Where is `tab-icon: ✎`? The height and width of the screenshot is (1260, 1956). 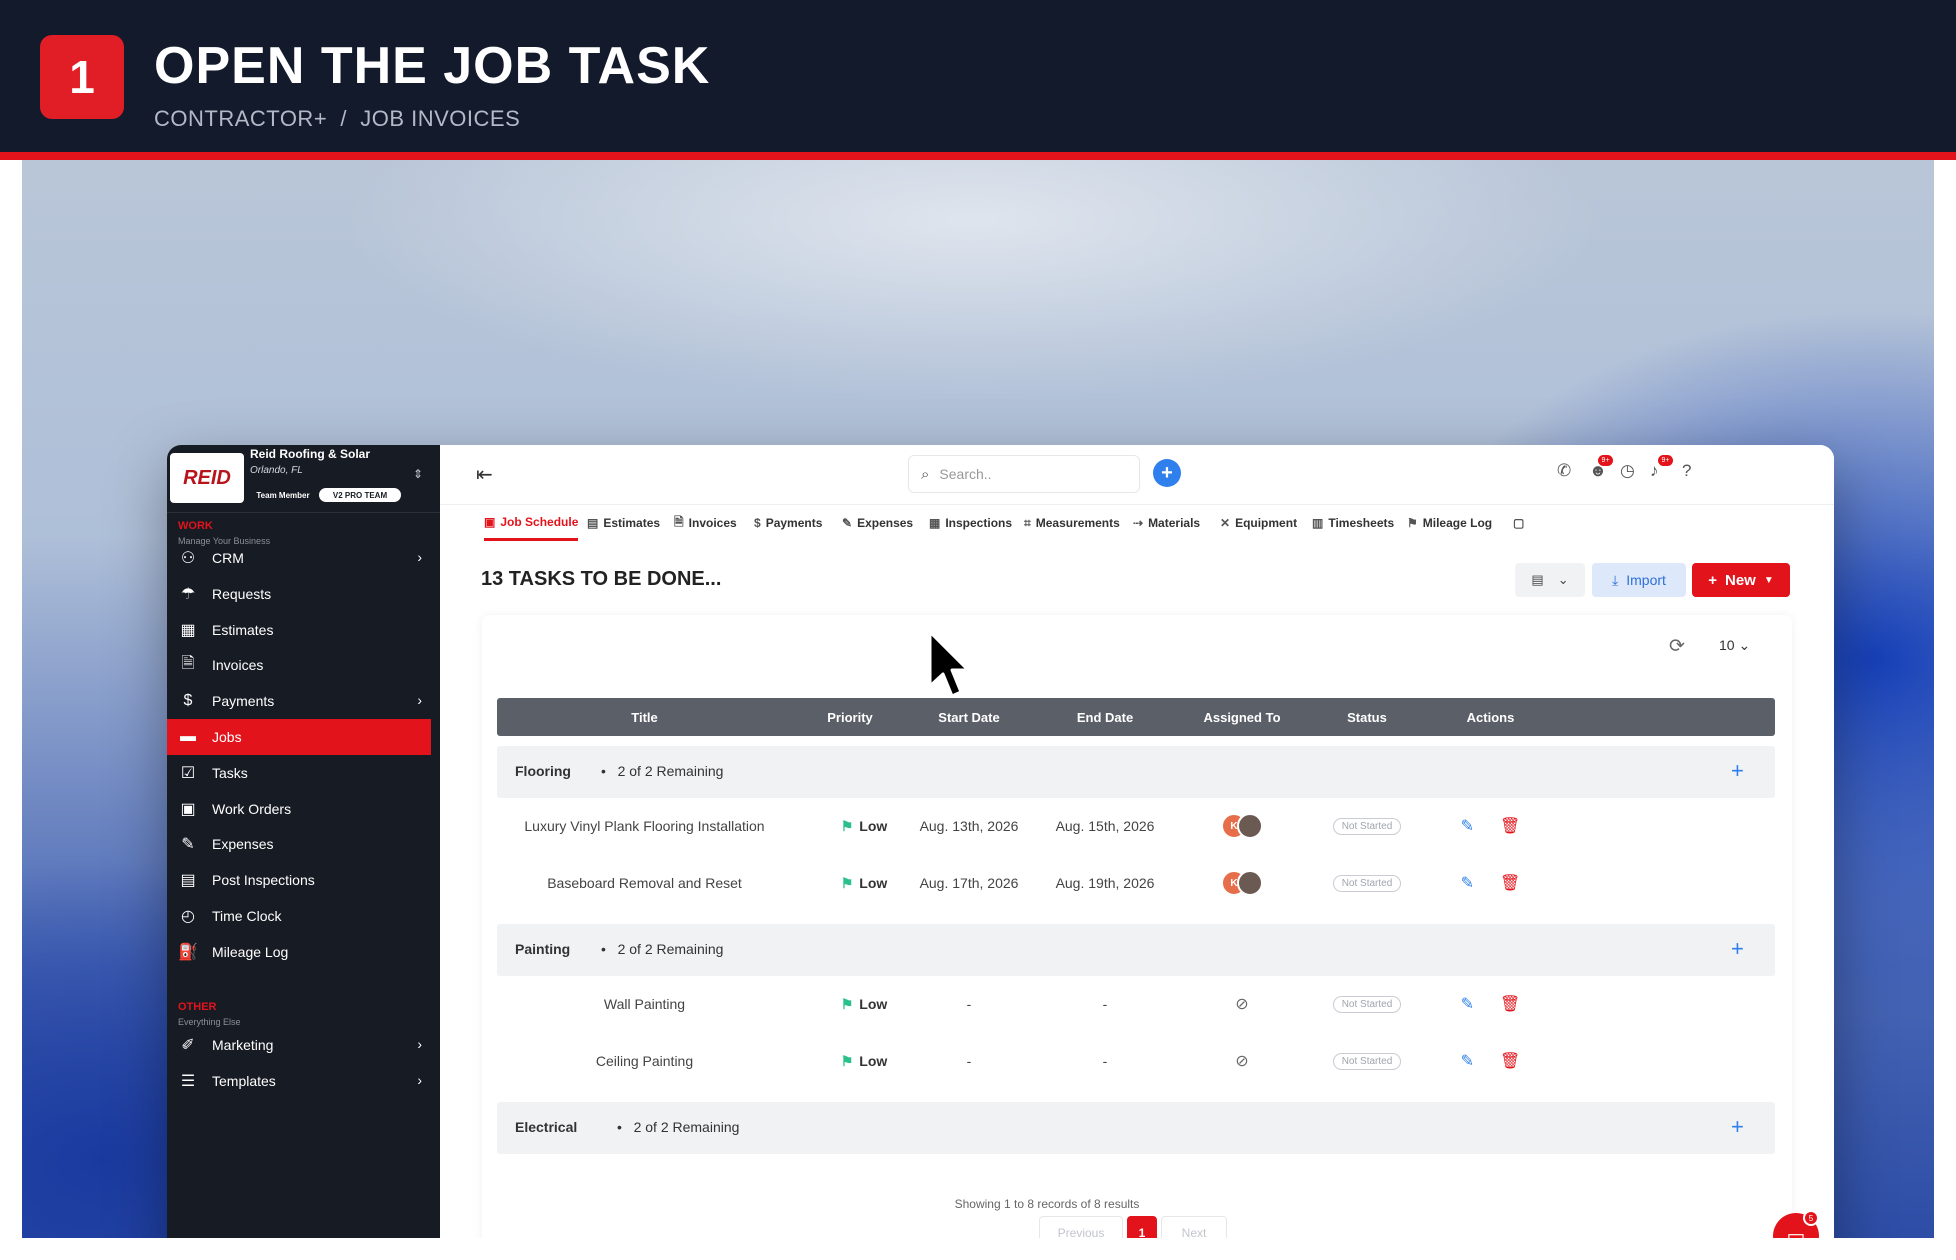
tab-icon: ✎ is located at coordinates (847, 523).